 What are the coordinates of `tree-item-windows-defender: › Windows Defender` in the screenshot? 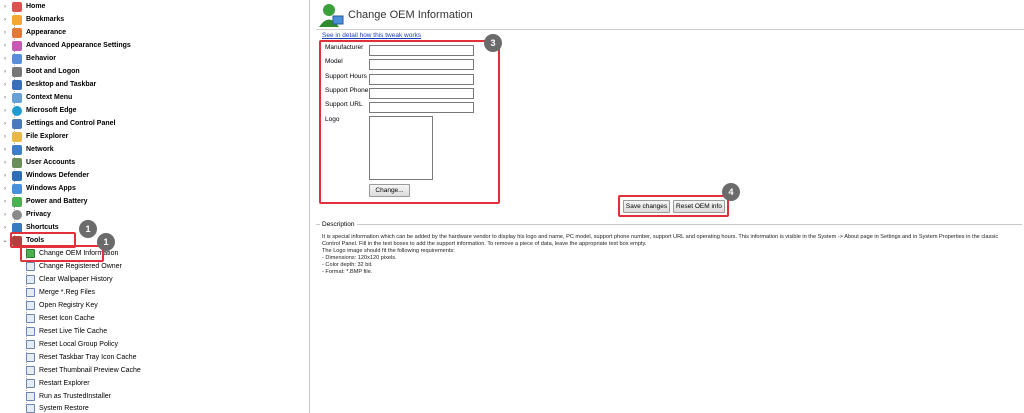 It's located at (44, 175).